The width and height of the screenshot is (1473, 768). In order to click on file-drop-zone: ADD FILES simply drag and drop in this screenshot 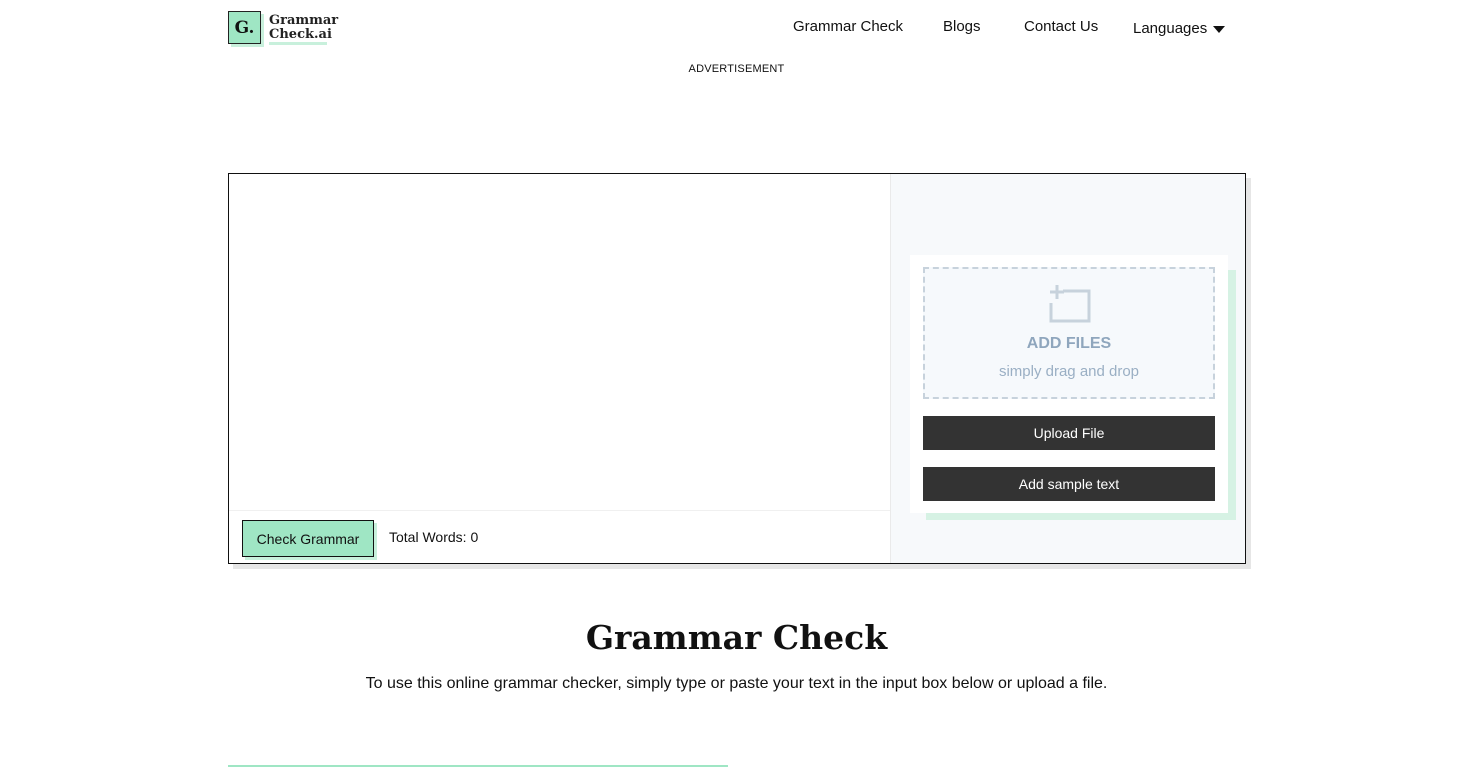, I will do `click(1069, 333)`.